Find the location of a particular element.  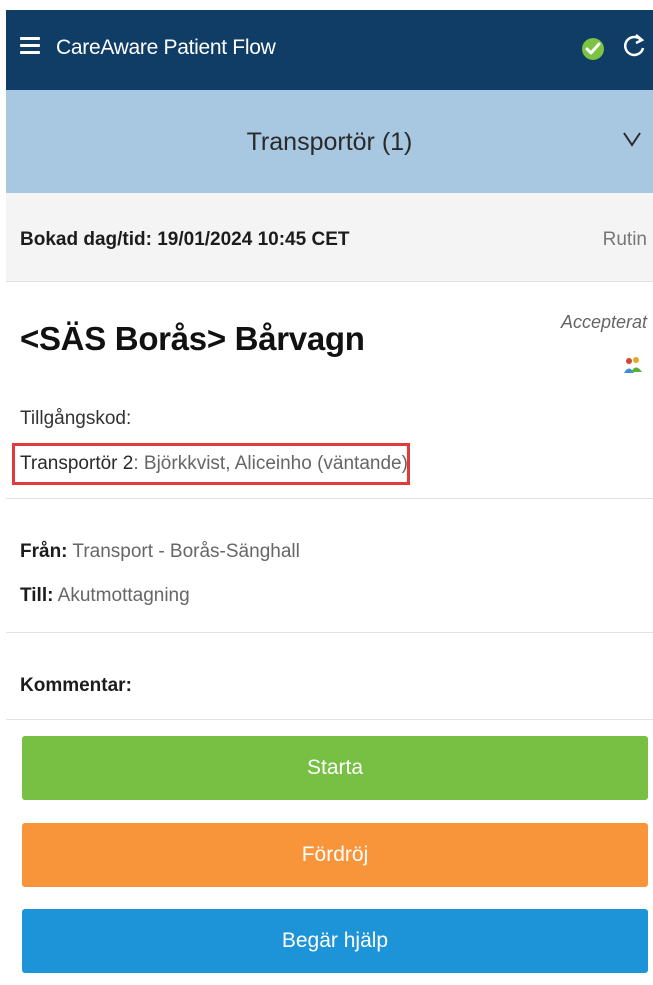

request-help-button: Begär hjälp is located at coordinates (335, 941).